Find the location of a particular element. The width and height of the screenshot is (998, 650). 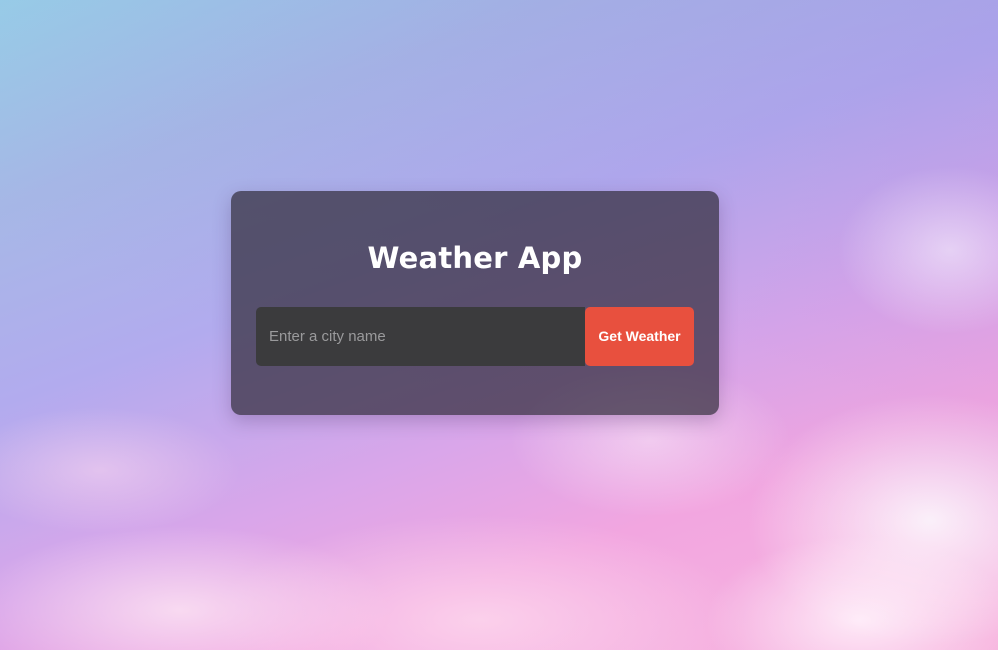

city-input is located at coordinates (420, 336).